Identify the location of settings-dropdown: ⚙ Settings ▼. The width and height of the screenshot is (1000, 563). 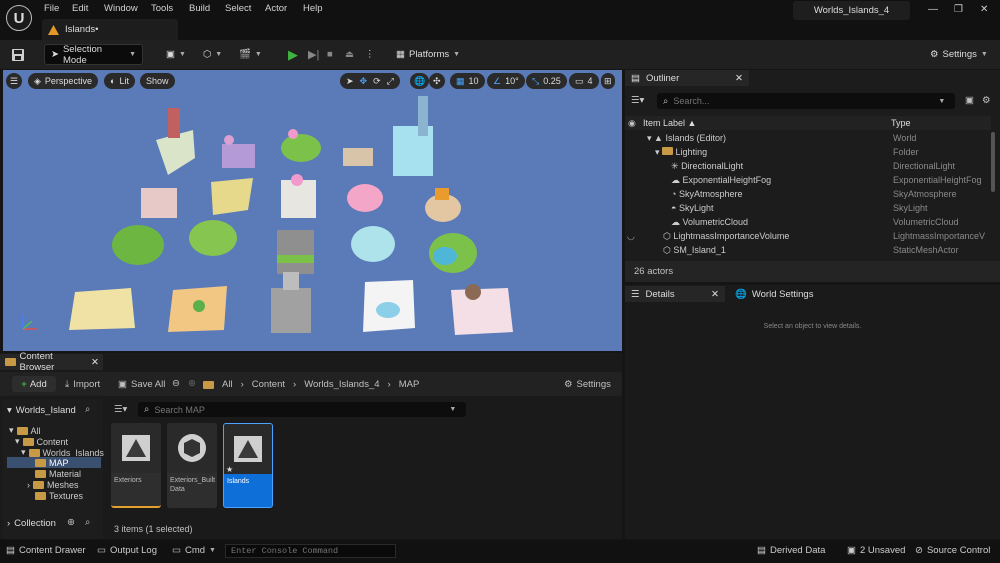
(959, 54).